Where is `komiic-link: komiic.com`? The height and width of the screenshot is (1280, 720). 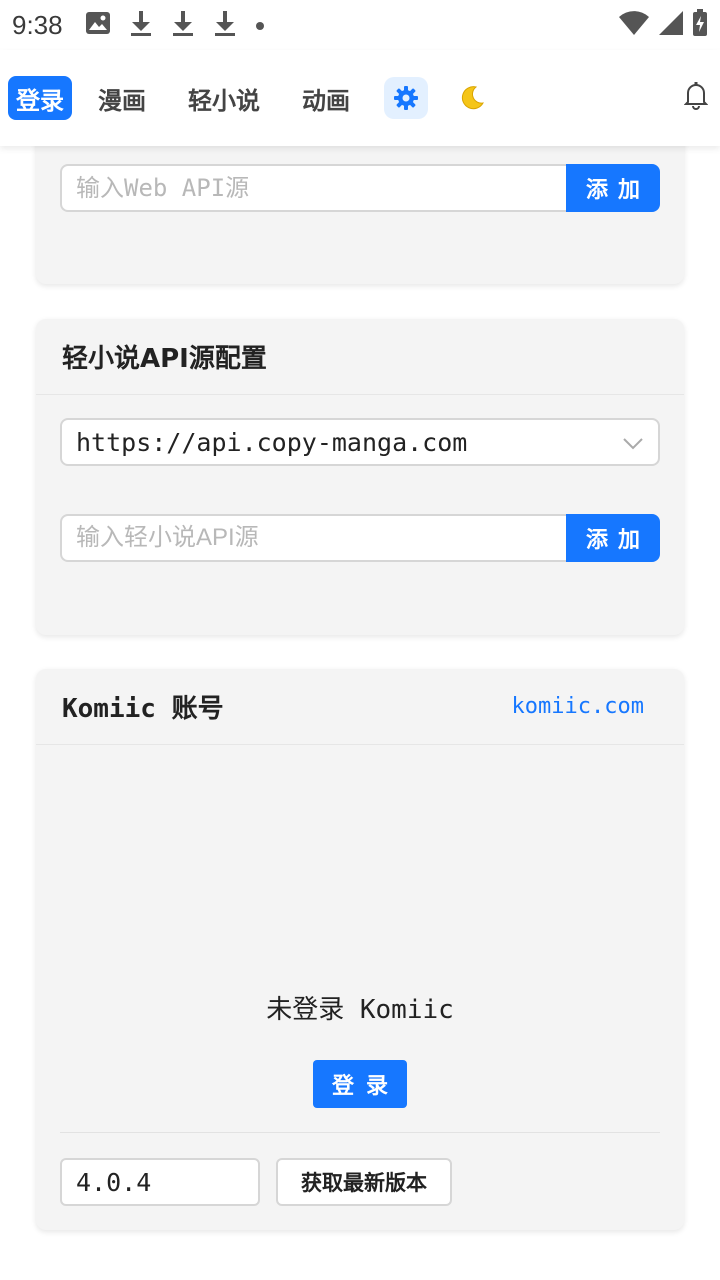 komiic-link: komiic.com is located at coordinates (585, 706).